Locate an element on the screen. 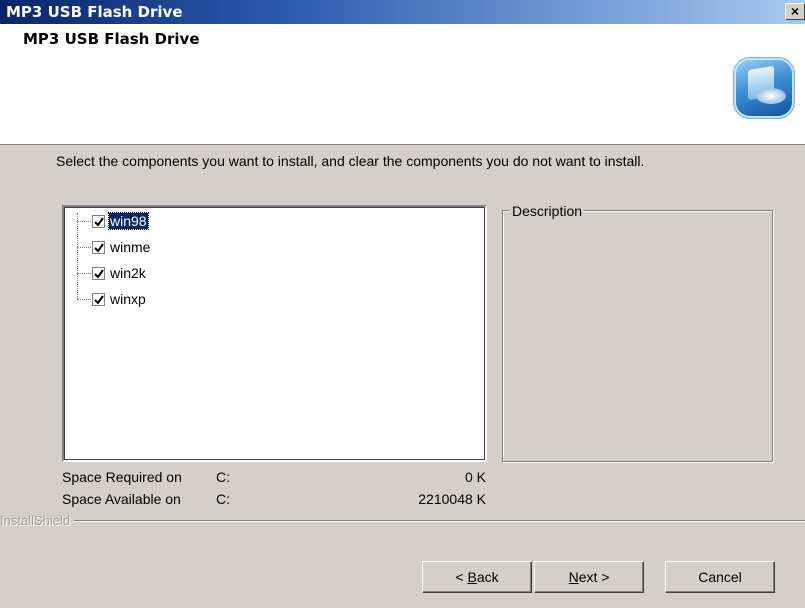  setup-computer-icon is located at coordinates (764, 88).